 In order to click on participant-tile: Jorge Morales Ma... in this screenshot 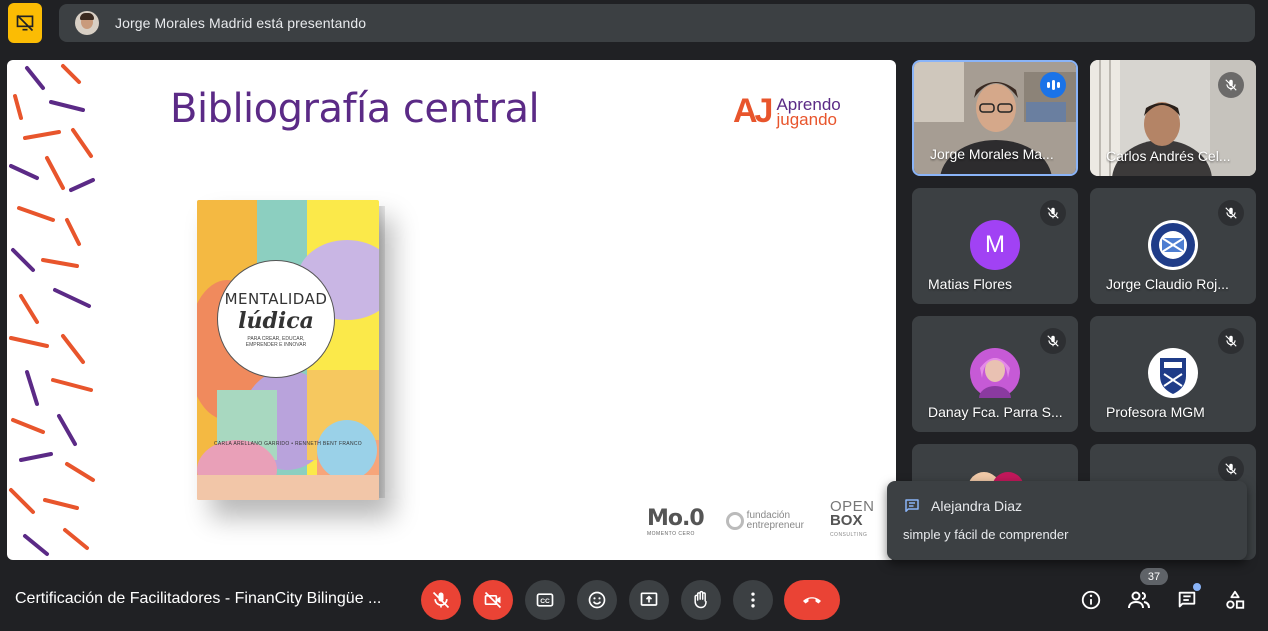, I will do `click(995, 118)`.